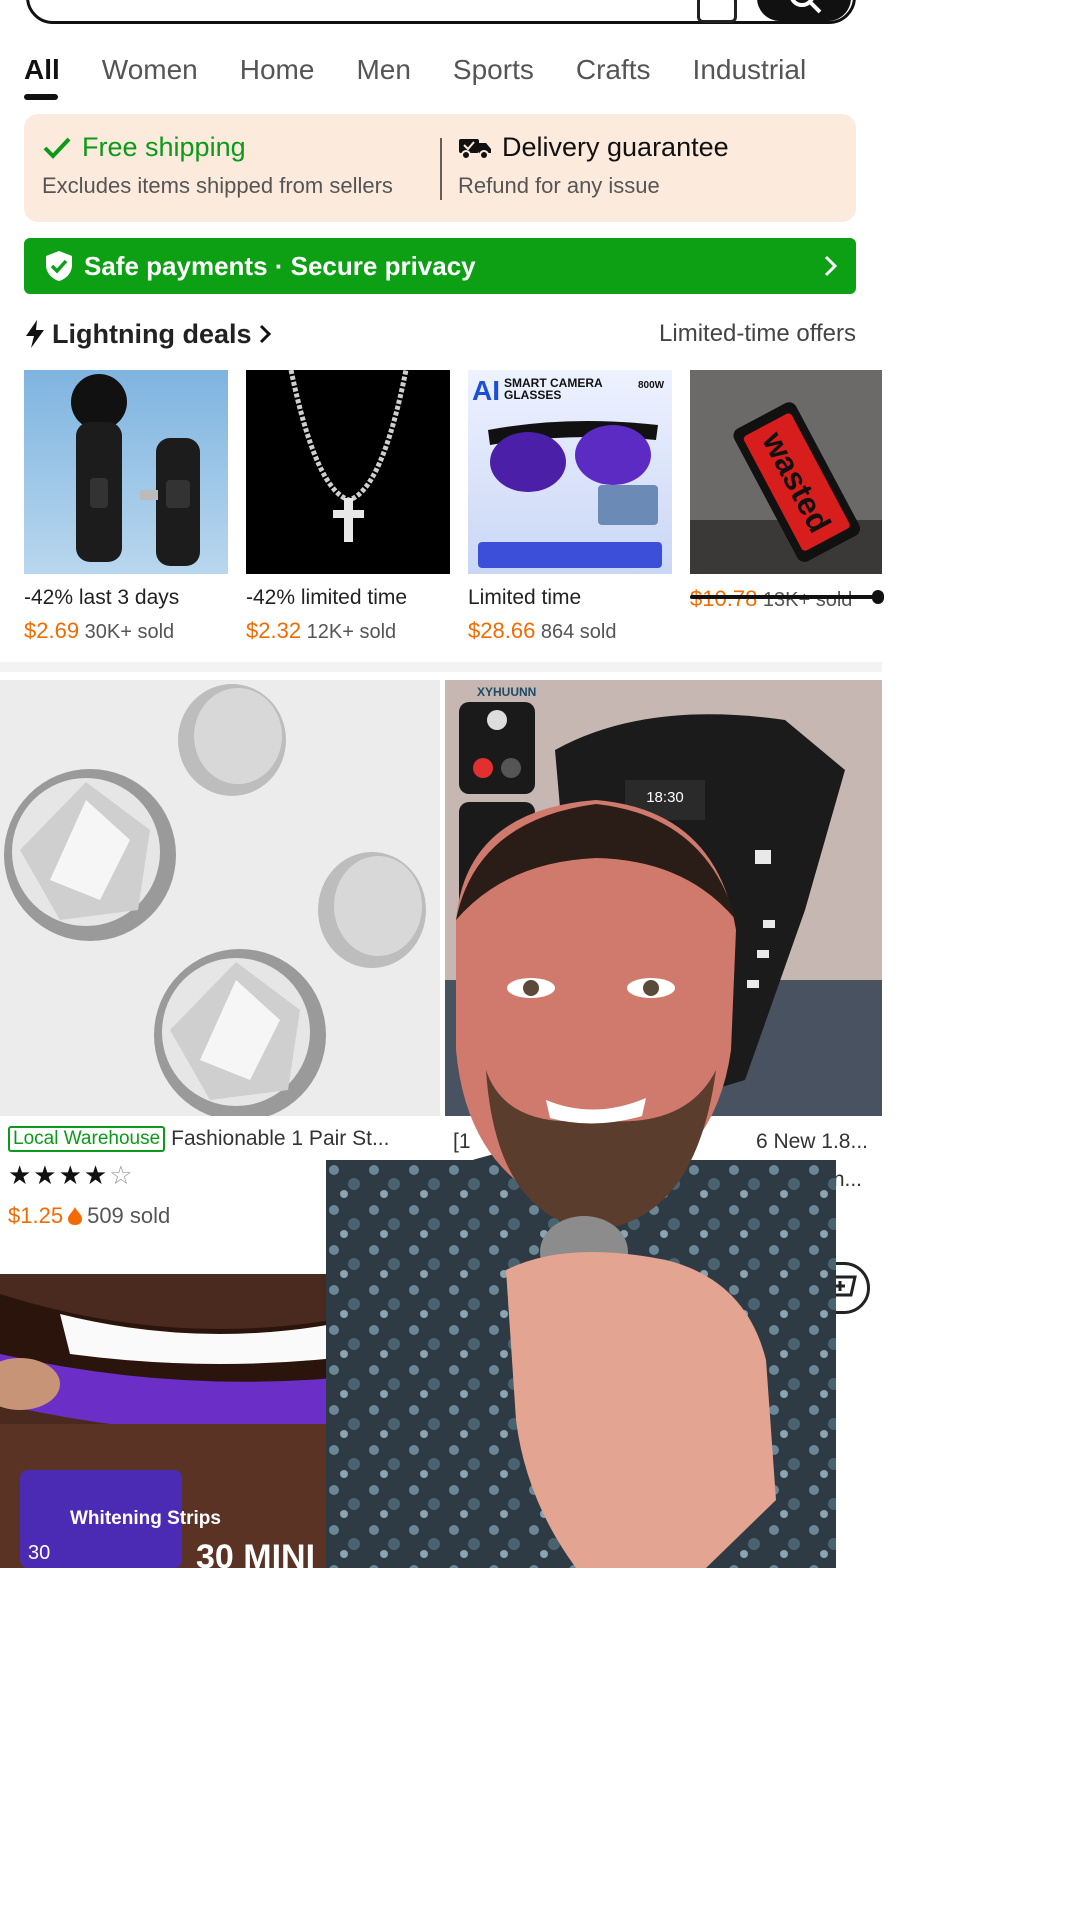 The image size is (1080, 1920). What do you see at coordinates (615, 147) in the screenshot?
I see `delivery-guarantee-title: Delivery guarantee` at bounding box center [615, 147].